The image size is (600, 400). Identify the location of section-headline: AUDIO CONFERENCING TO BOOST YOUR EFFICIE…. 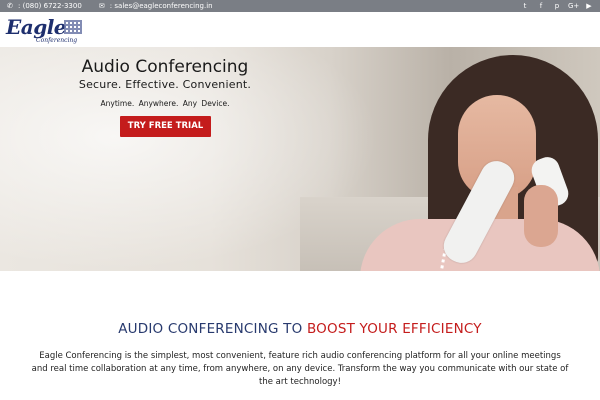
(300, 329).